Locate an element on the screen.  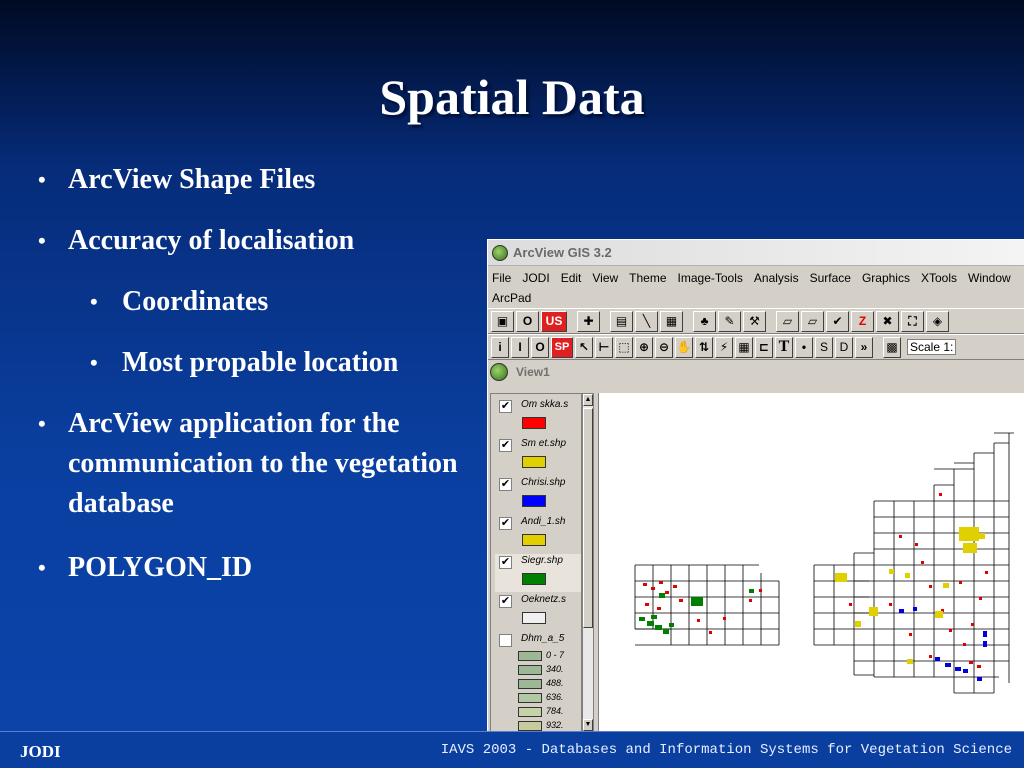
point-tool: • is located at coordinates (804, 347).